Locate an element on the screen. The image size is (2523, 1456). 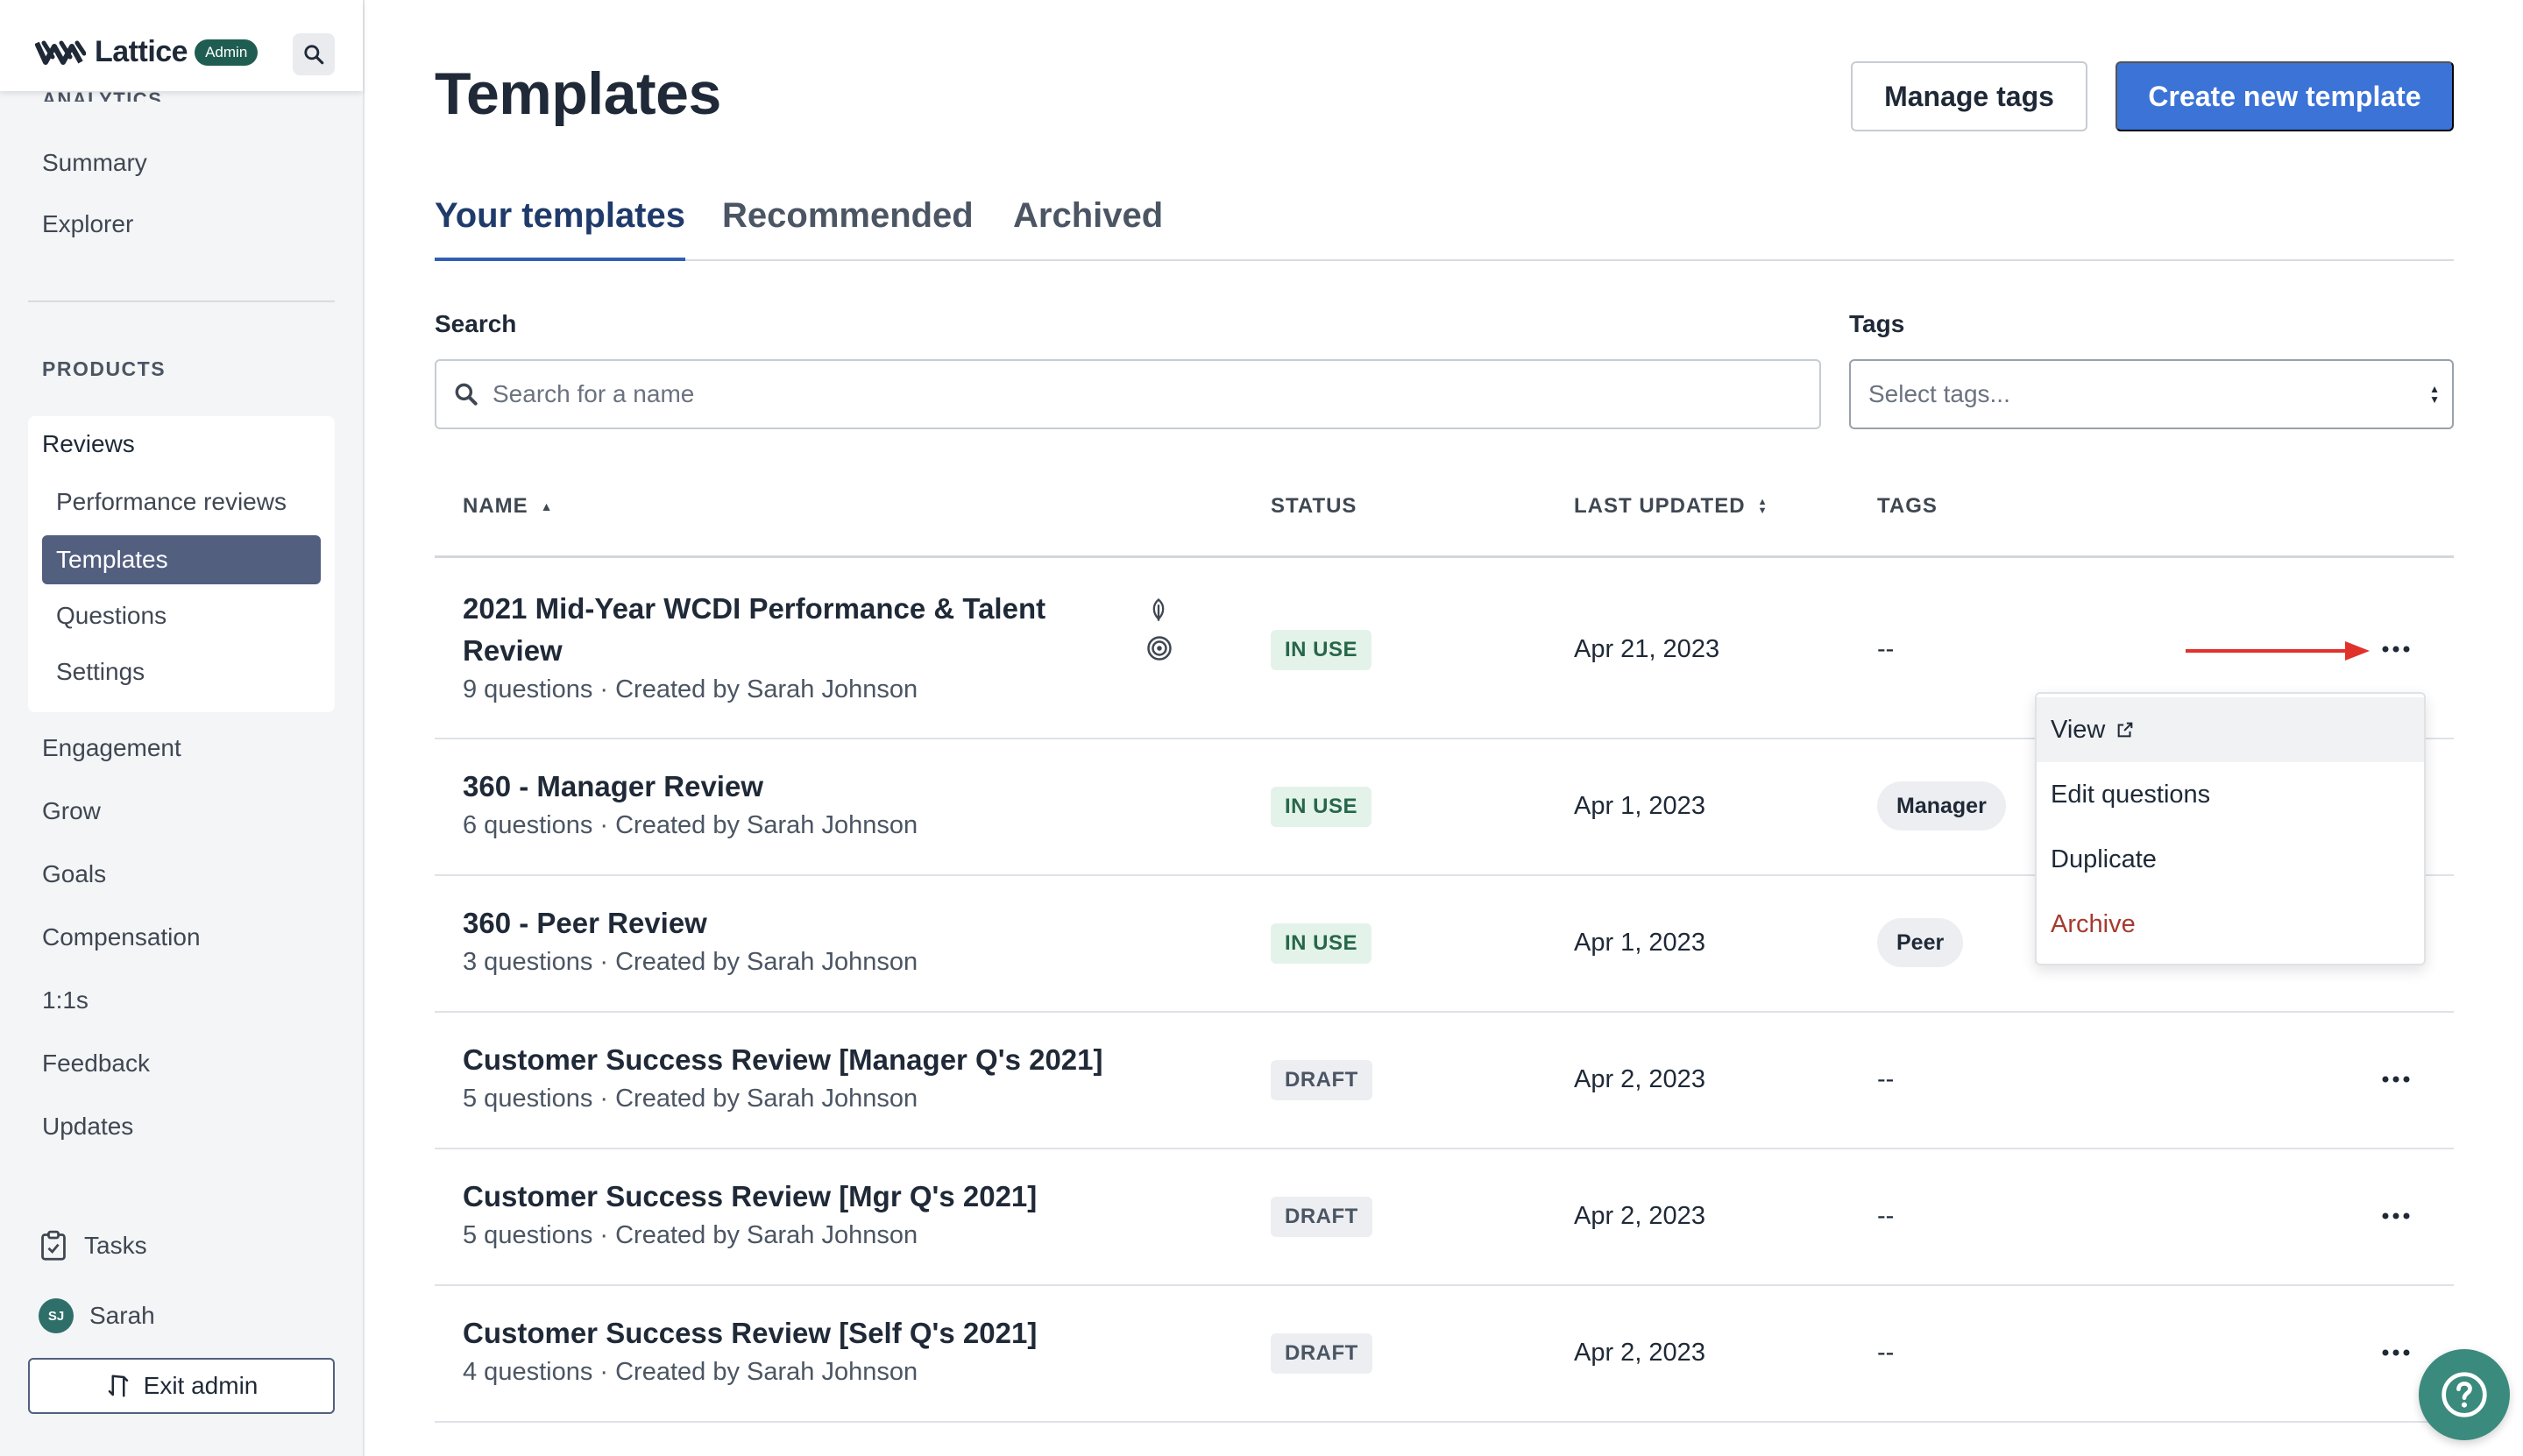
exit-admin-button: Exit admin is located at coordinates (181, 1386).